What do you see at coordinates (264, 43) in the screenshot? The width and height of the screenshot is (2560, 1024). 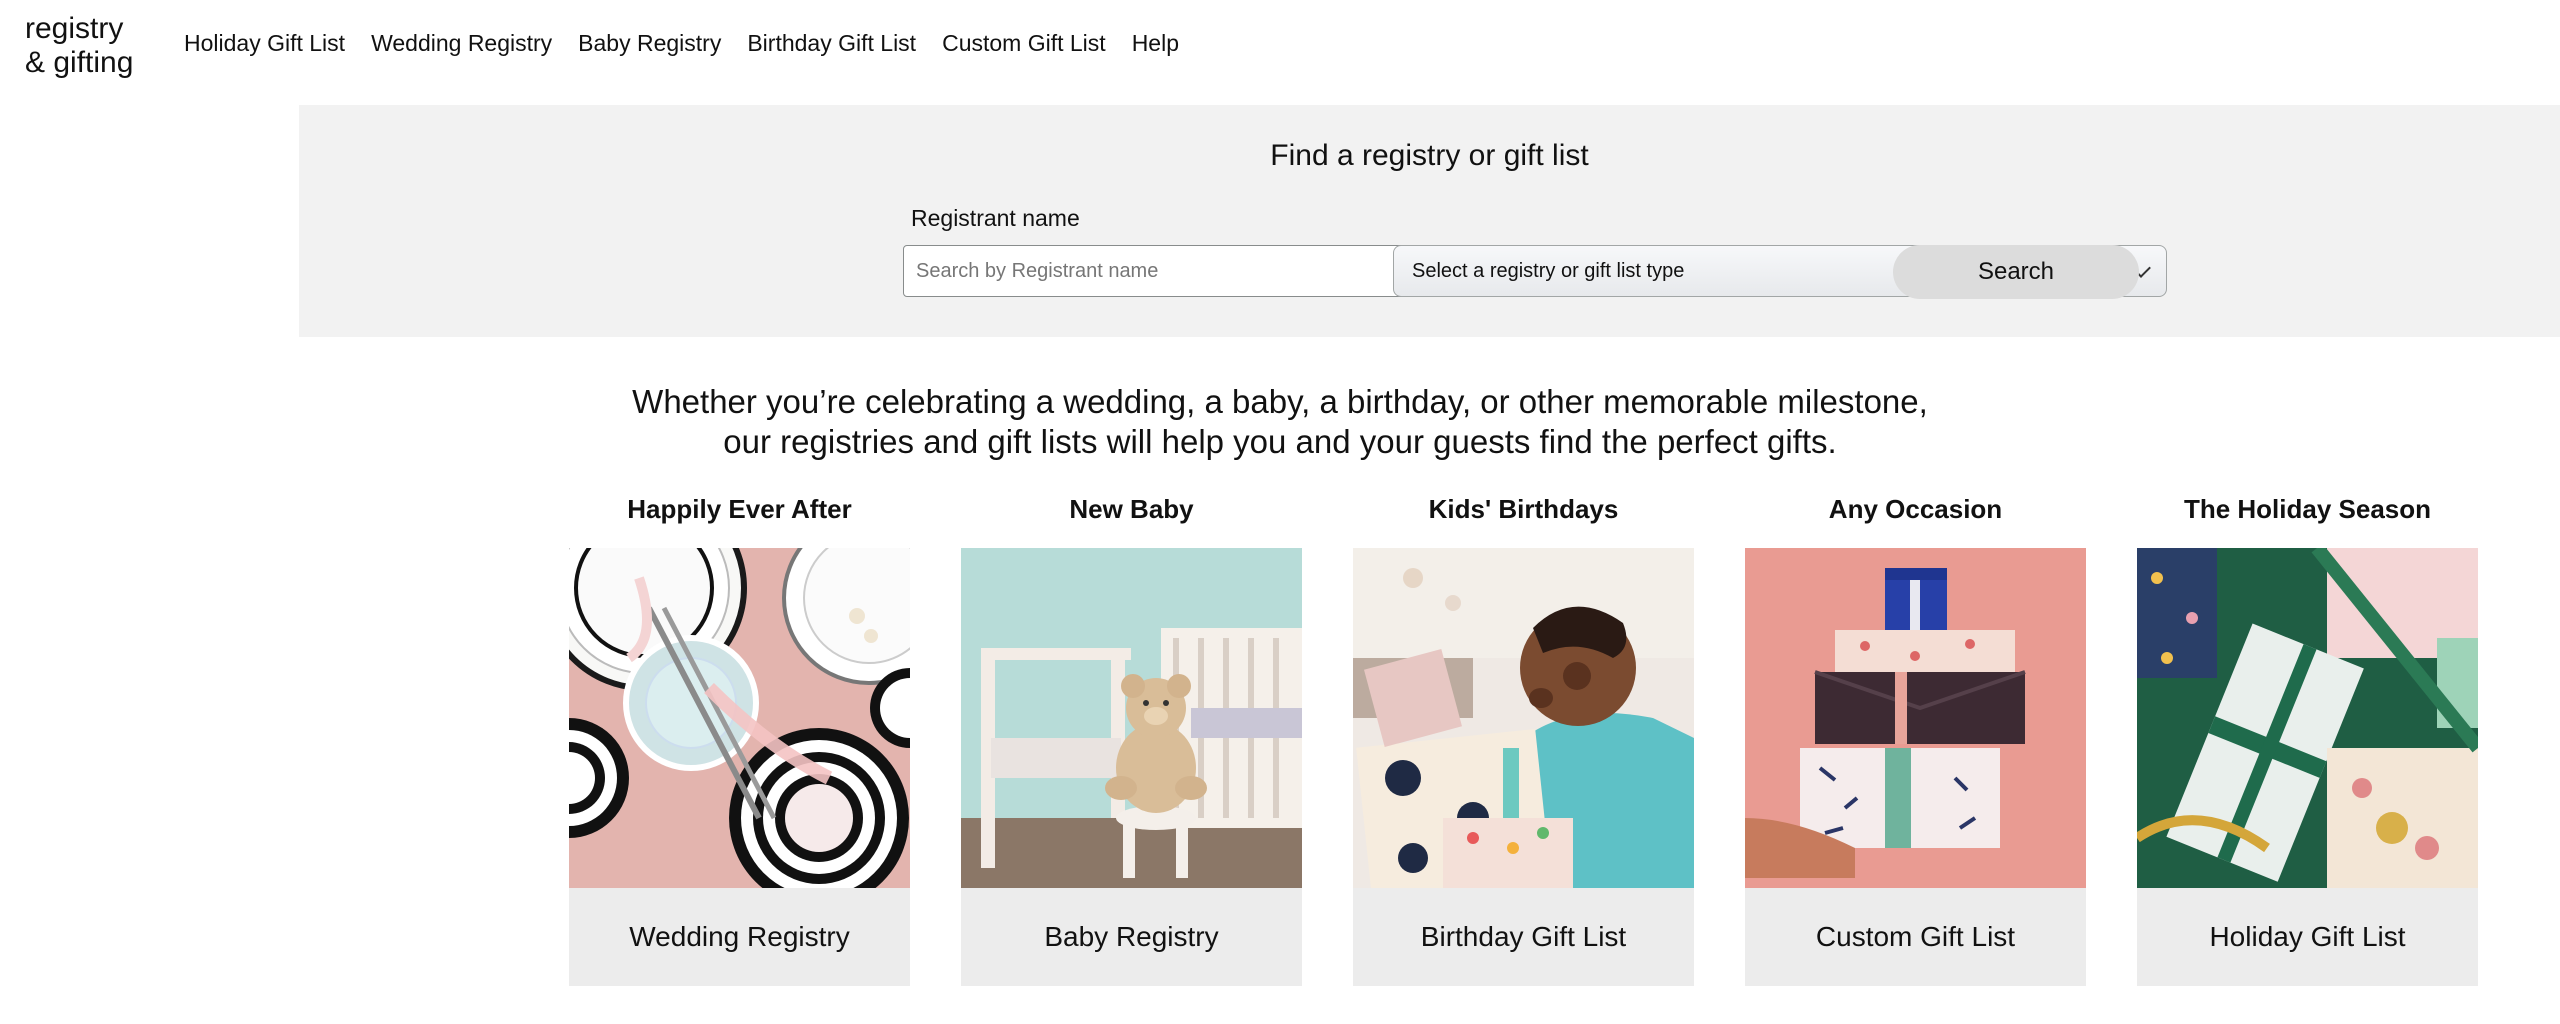 I see `nav-link-holiday-gift-list: Holiday Gift List` at bounding box center [264, 43].